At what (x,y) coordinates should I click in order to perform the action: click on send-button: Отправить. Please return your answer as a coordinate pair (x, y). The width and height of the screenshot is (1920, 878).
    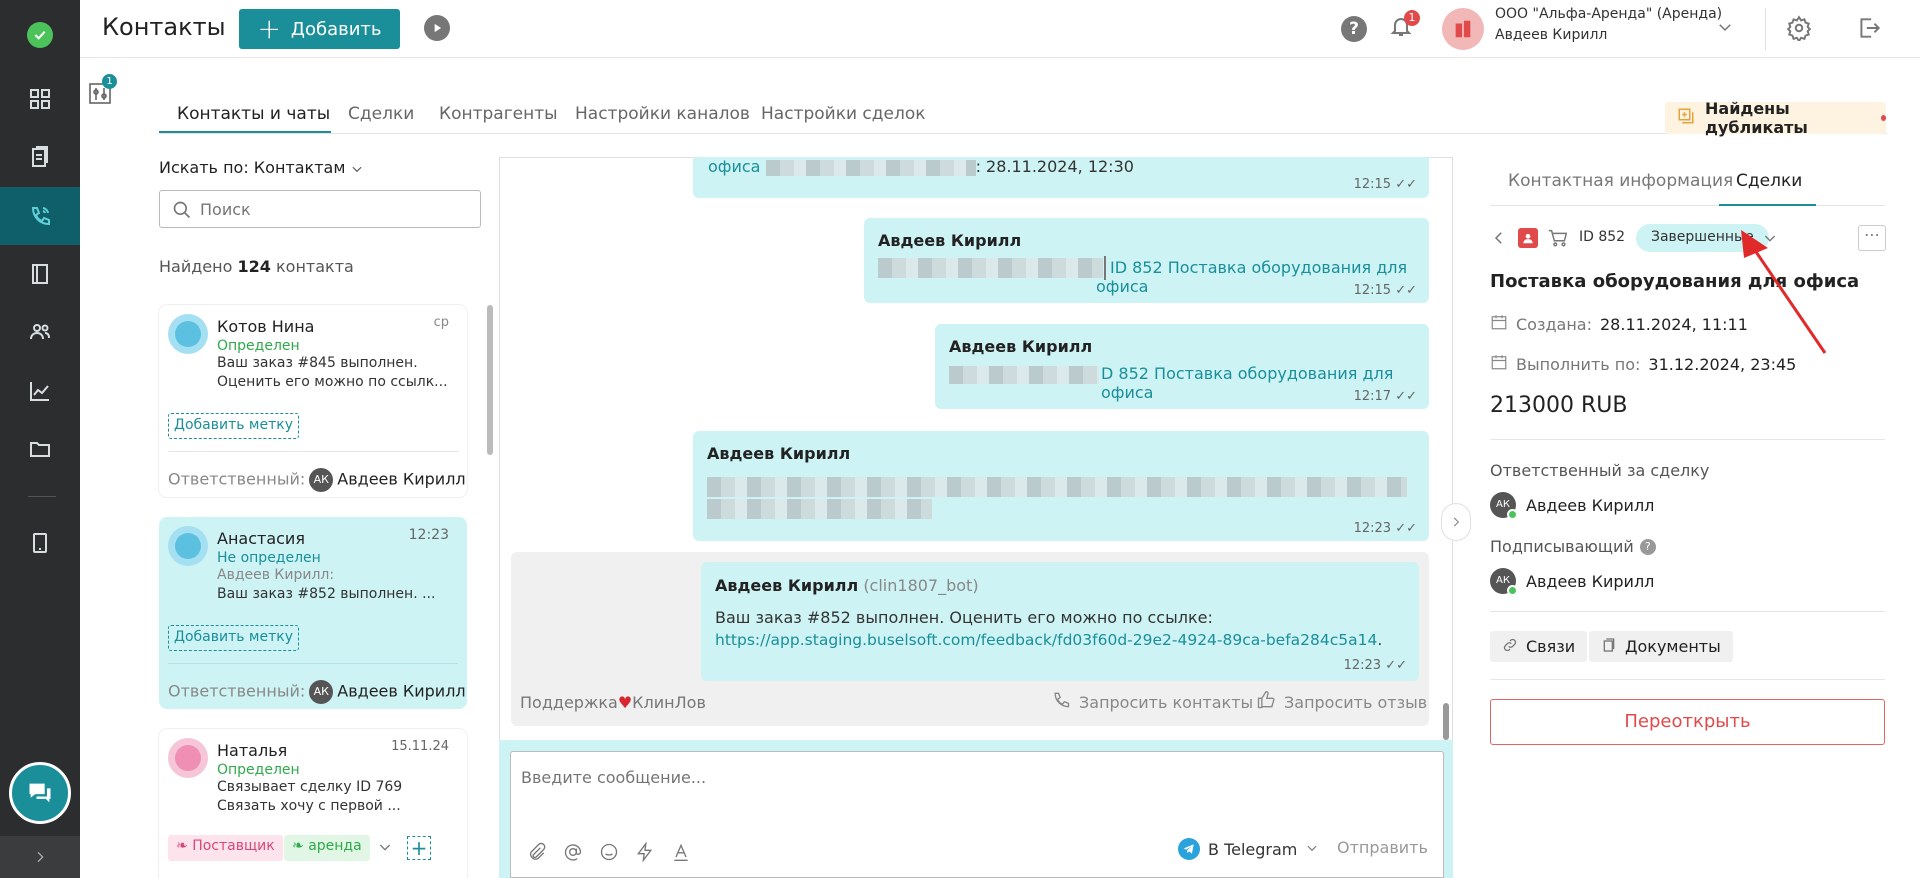
    Looking at the image, I should click on (1382, 847).